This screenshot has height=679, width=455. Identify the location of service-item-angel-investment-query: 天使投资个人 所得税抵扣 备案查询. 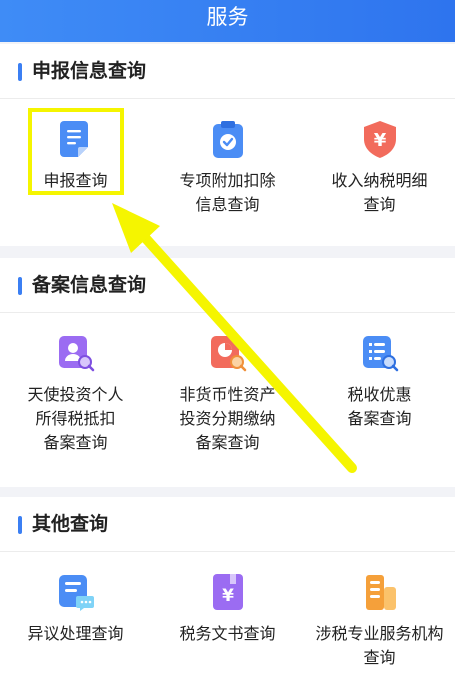
(75, 394).